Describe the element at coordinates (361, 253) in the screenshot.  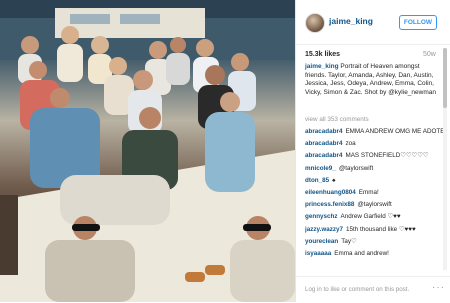
I see `comment-text: Emma and andrew!` at that location.